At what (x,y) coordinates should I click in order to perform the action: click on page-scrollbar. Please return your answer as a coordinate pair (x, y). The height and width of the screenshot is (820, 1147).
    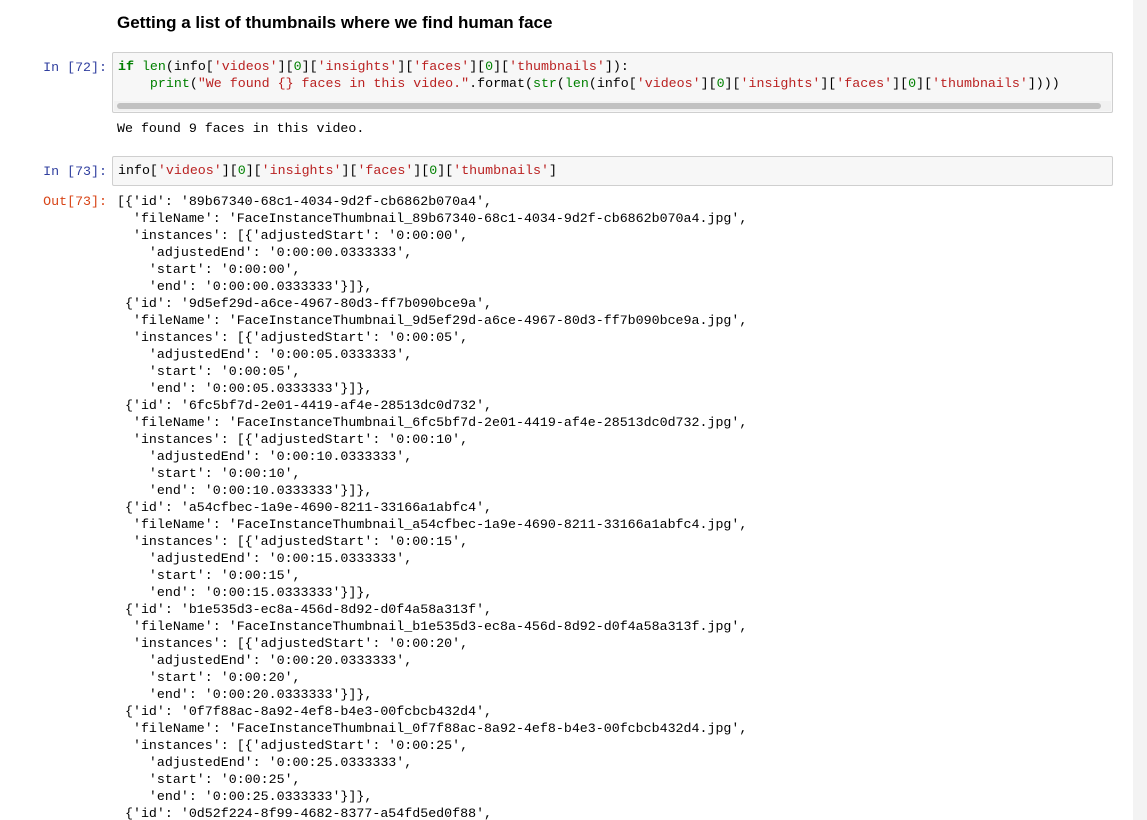
    Looking at the image, I should click on (1140, 410).